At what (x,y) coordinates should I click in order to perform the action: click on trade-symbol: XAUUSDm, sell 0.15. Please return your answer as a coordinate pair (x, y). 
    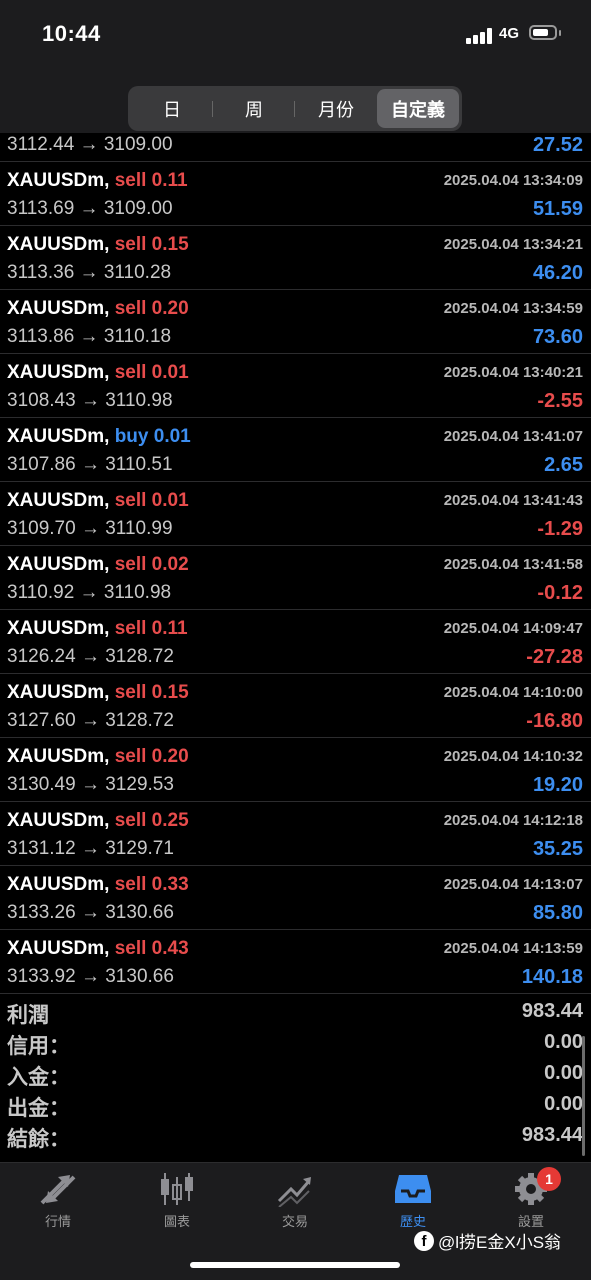
    Looking at the image, I should click on (98, 693).